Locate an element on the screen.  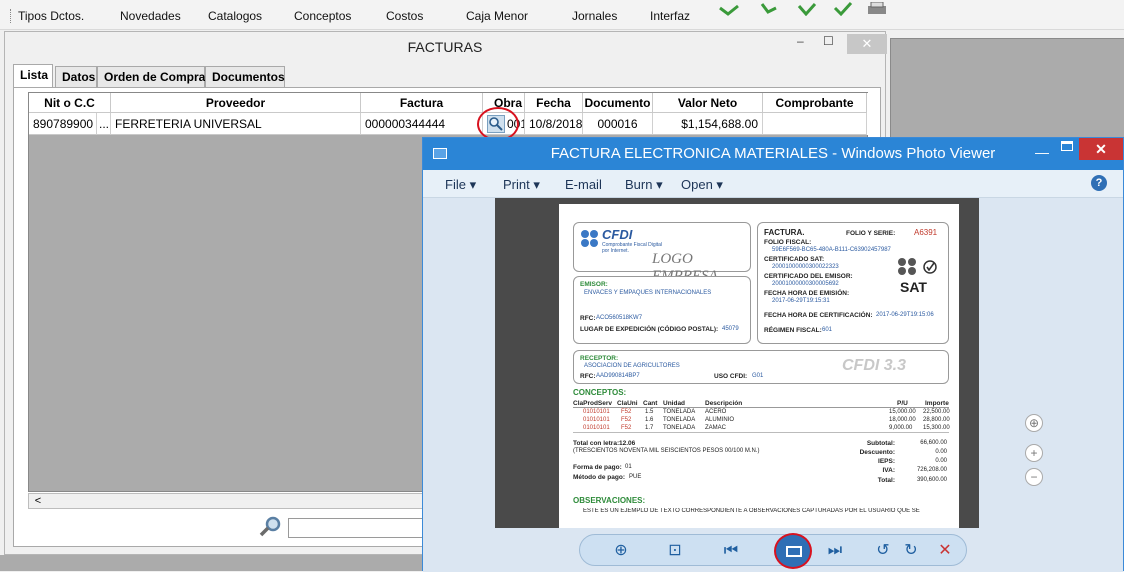
grid-horizontal-scrollbar: < is located at coordinates (238, 501).